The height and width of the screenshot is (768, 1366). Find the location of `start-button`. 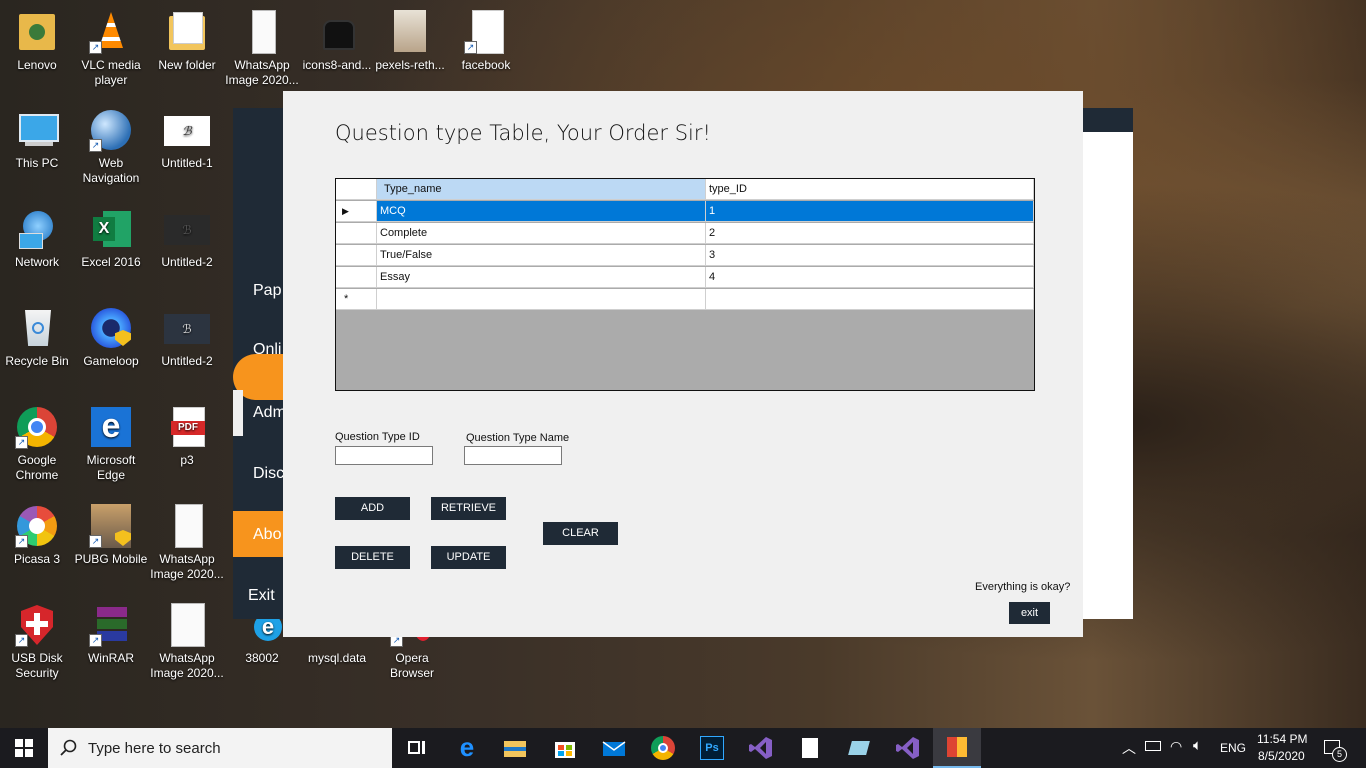

start-button is located at coordinates (24, 748).